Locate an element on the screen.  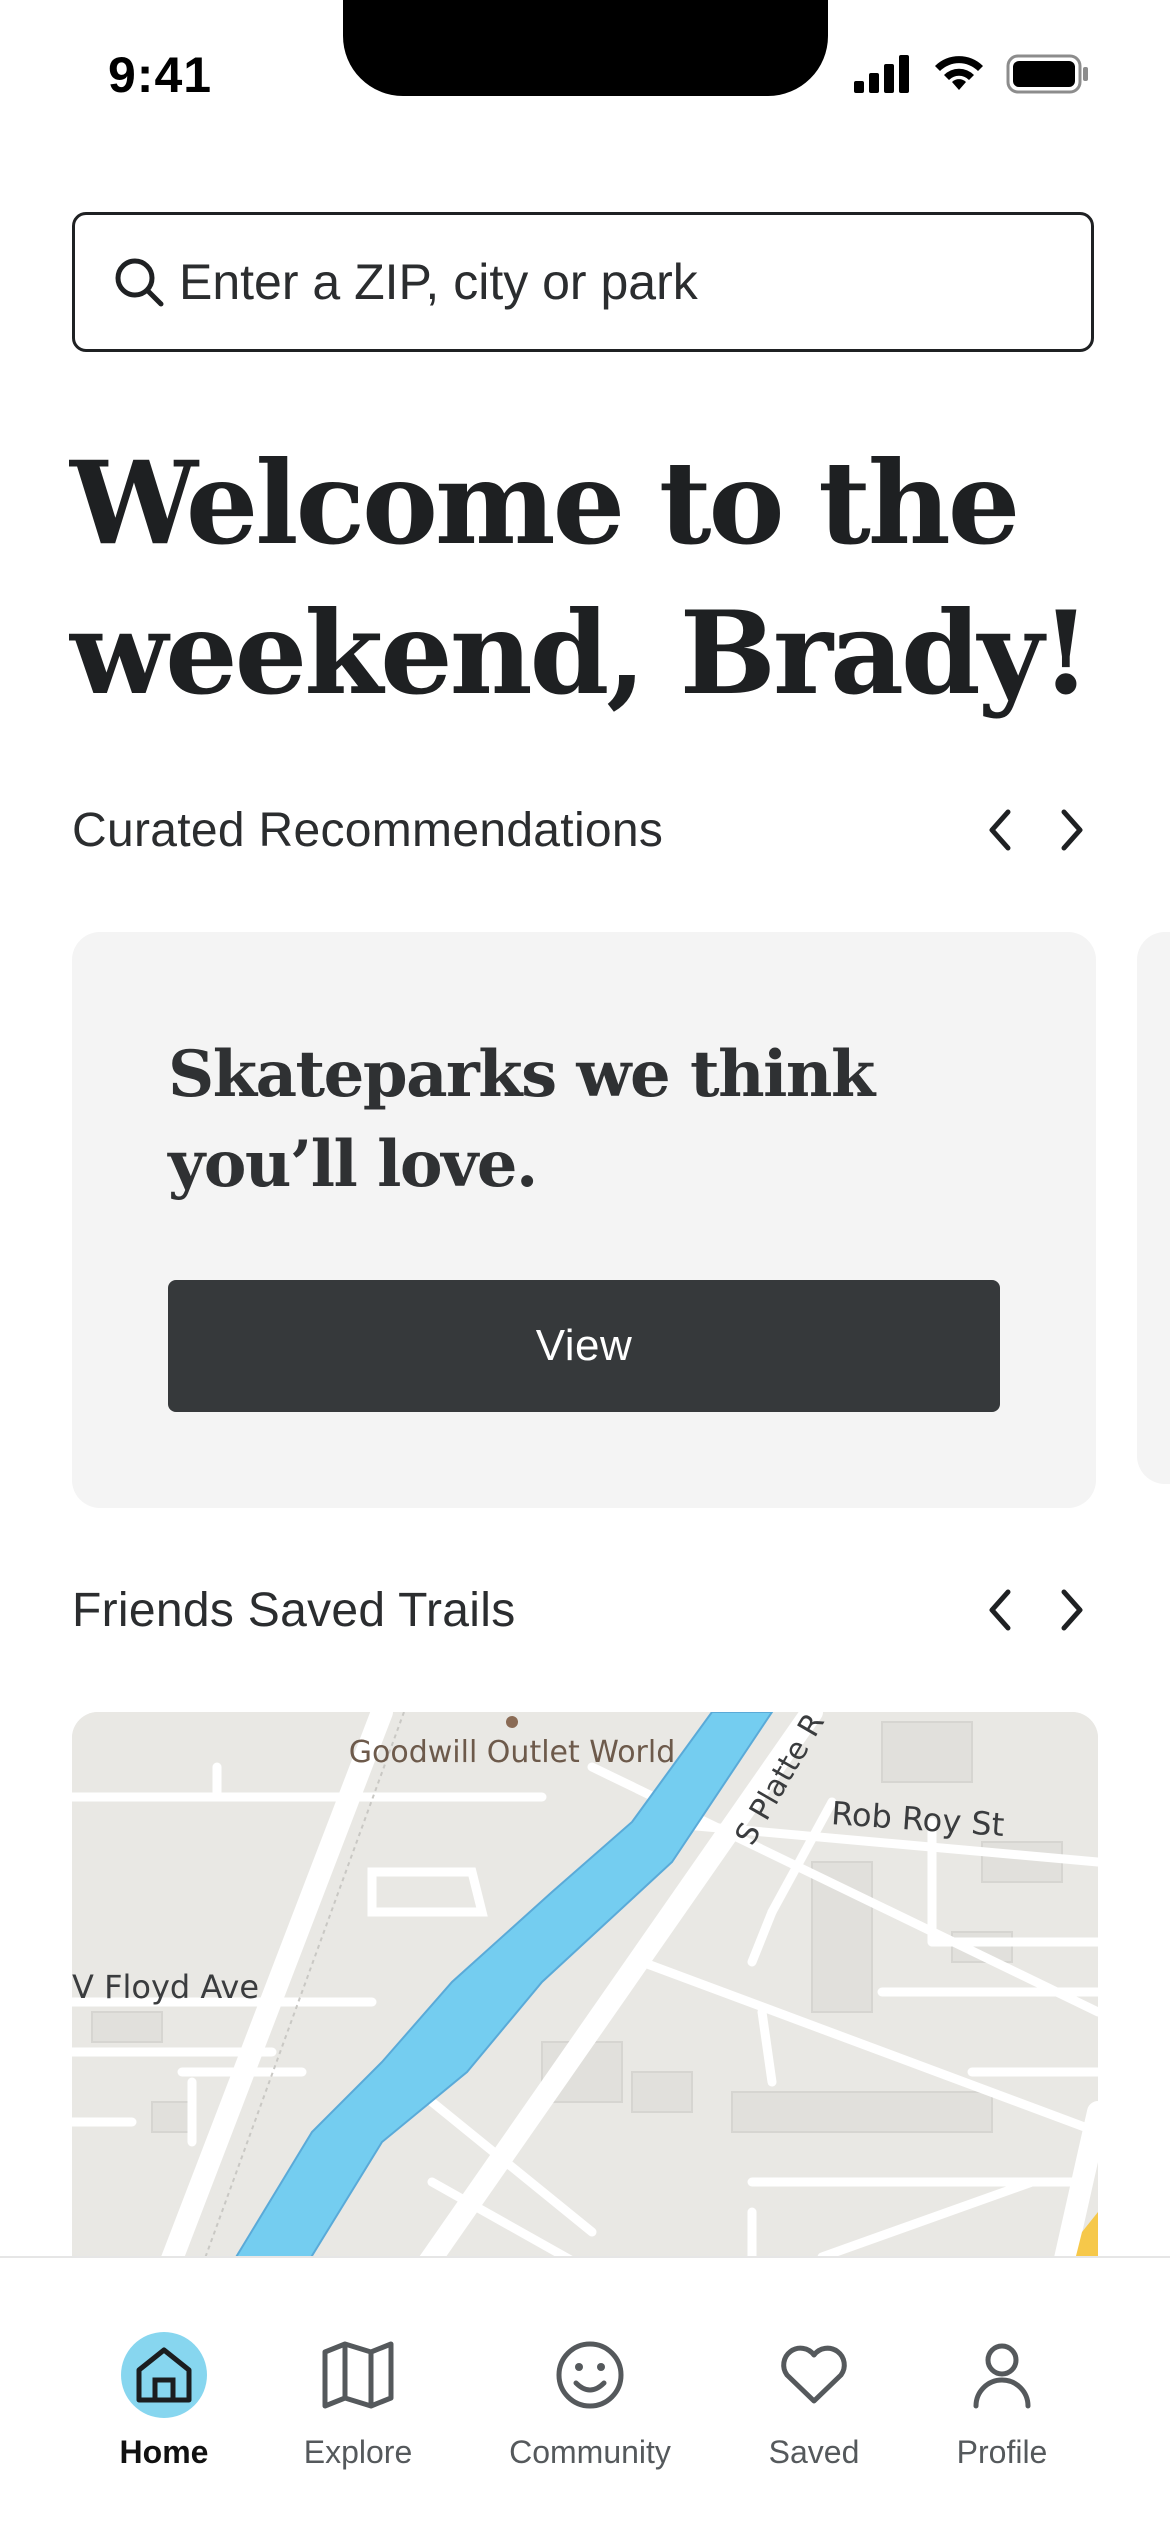
battery-icon is located at coordinates (1047, 74).